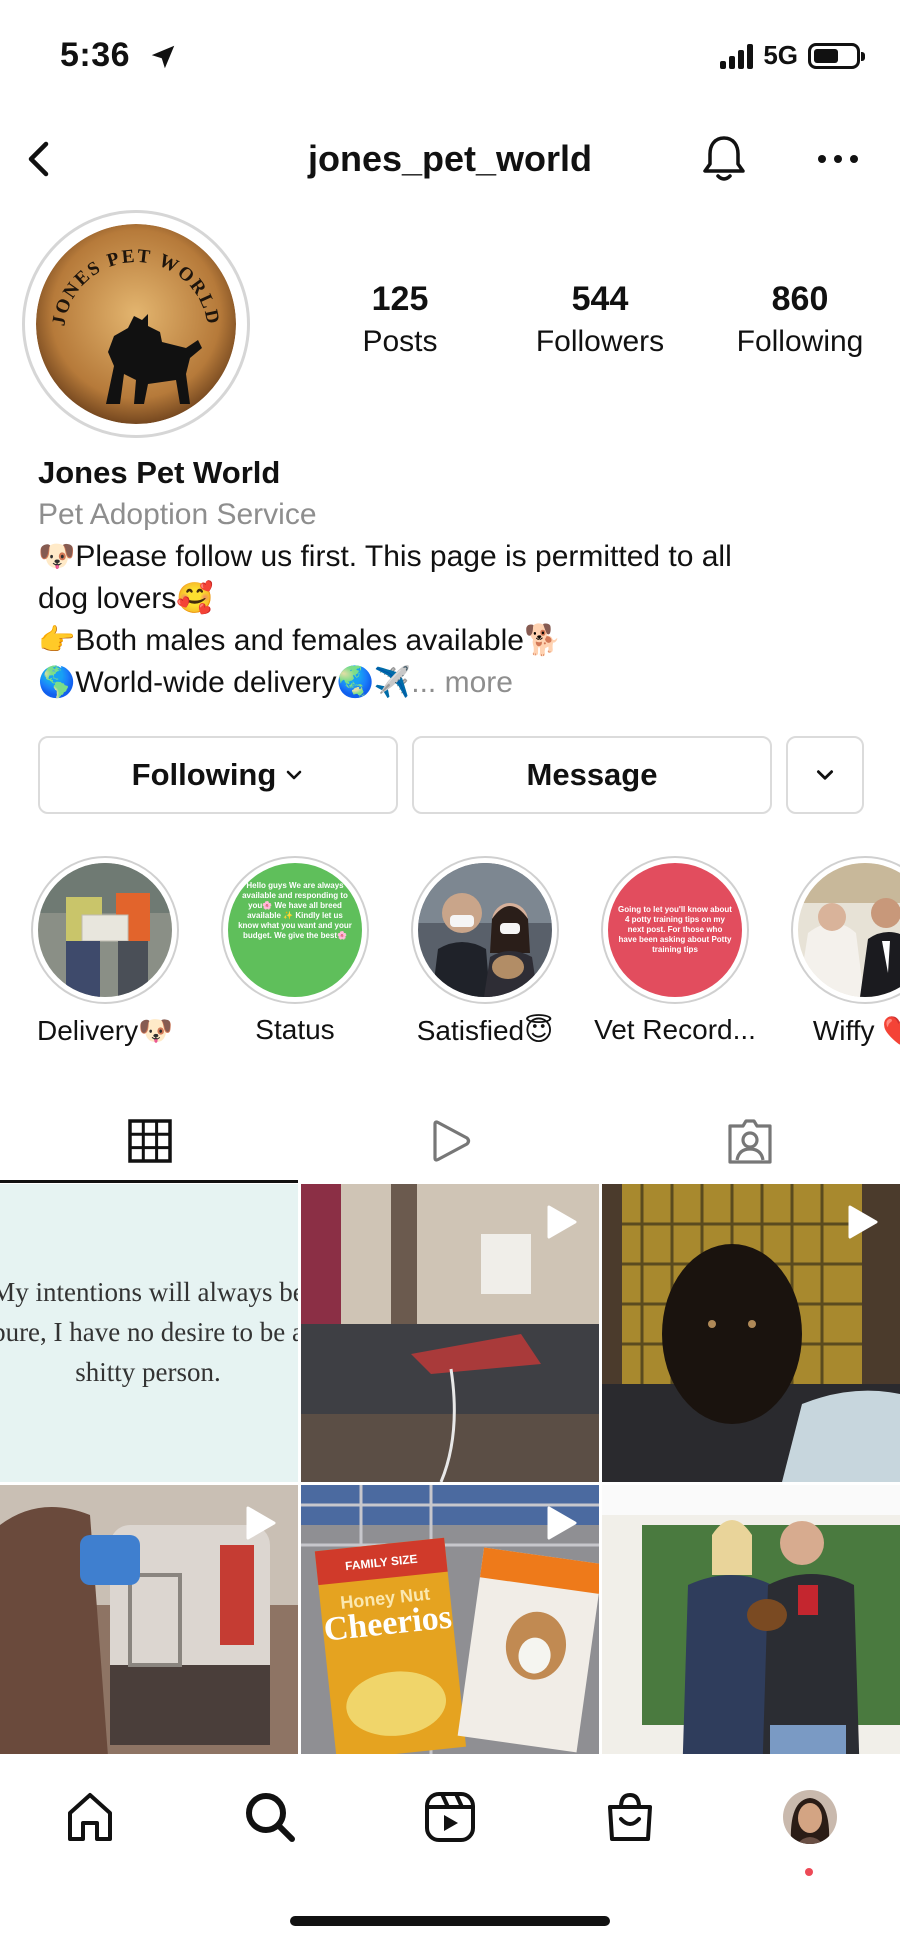 The height and width of the screenshot is (1947, 900). Describe the element at coordinates (177, 514) in the screenshot. I see `profile-category: Pet Adoption Service` at that location.